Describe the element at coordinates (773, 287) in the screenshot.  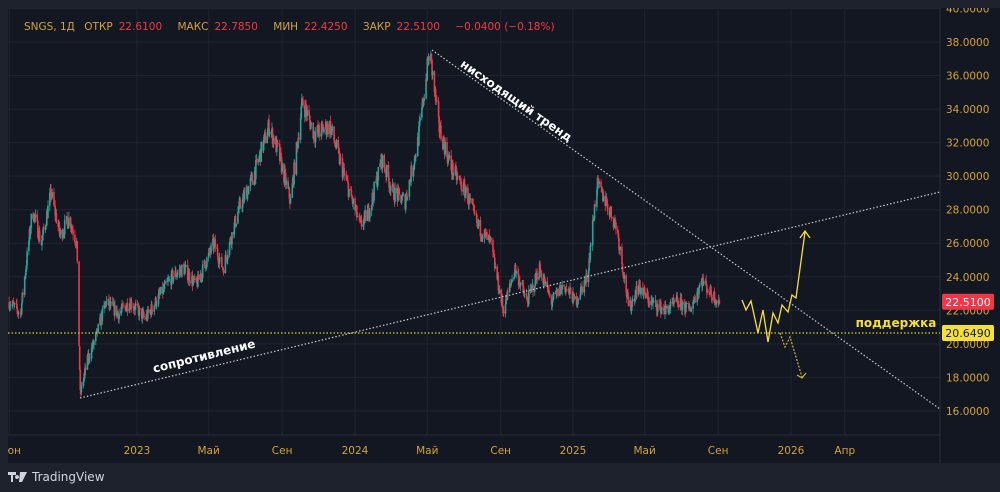
I see `forecast-up-path` at that location.